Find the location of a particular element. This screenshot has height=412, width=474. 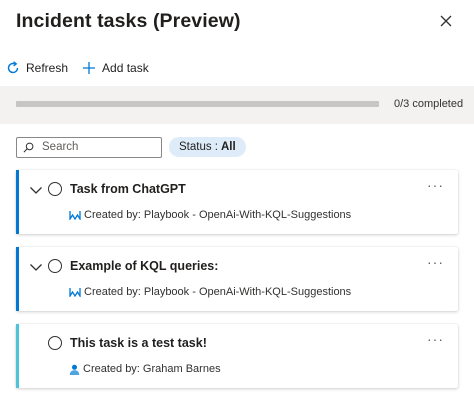

panel-header: Incident tasks (Preview) is located at coordinates (237, 22).